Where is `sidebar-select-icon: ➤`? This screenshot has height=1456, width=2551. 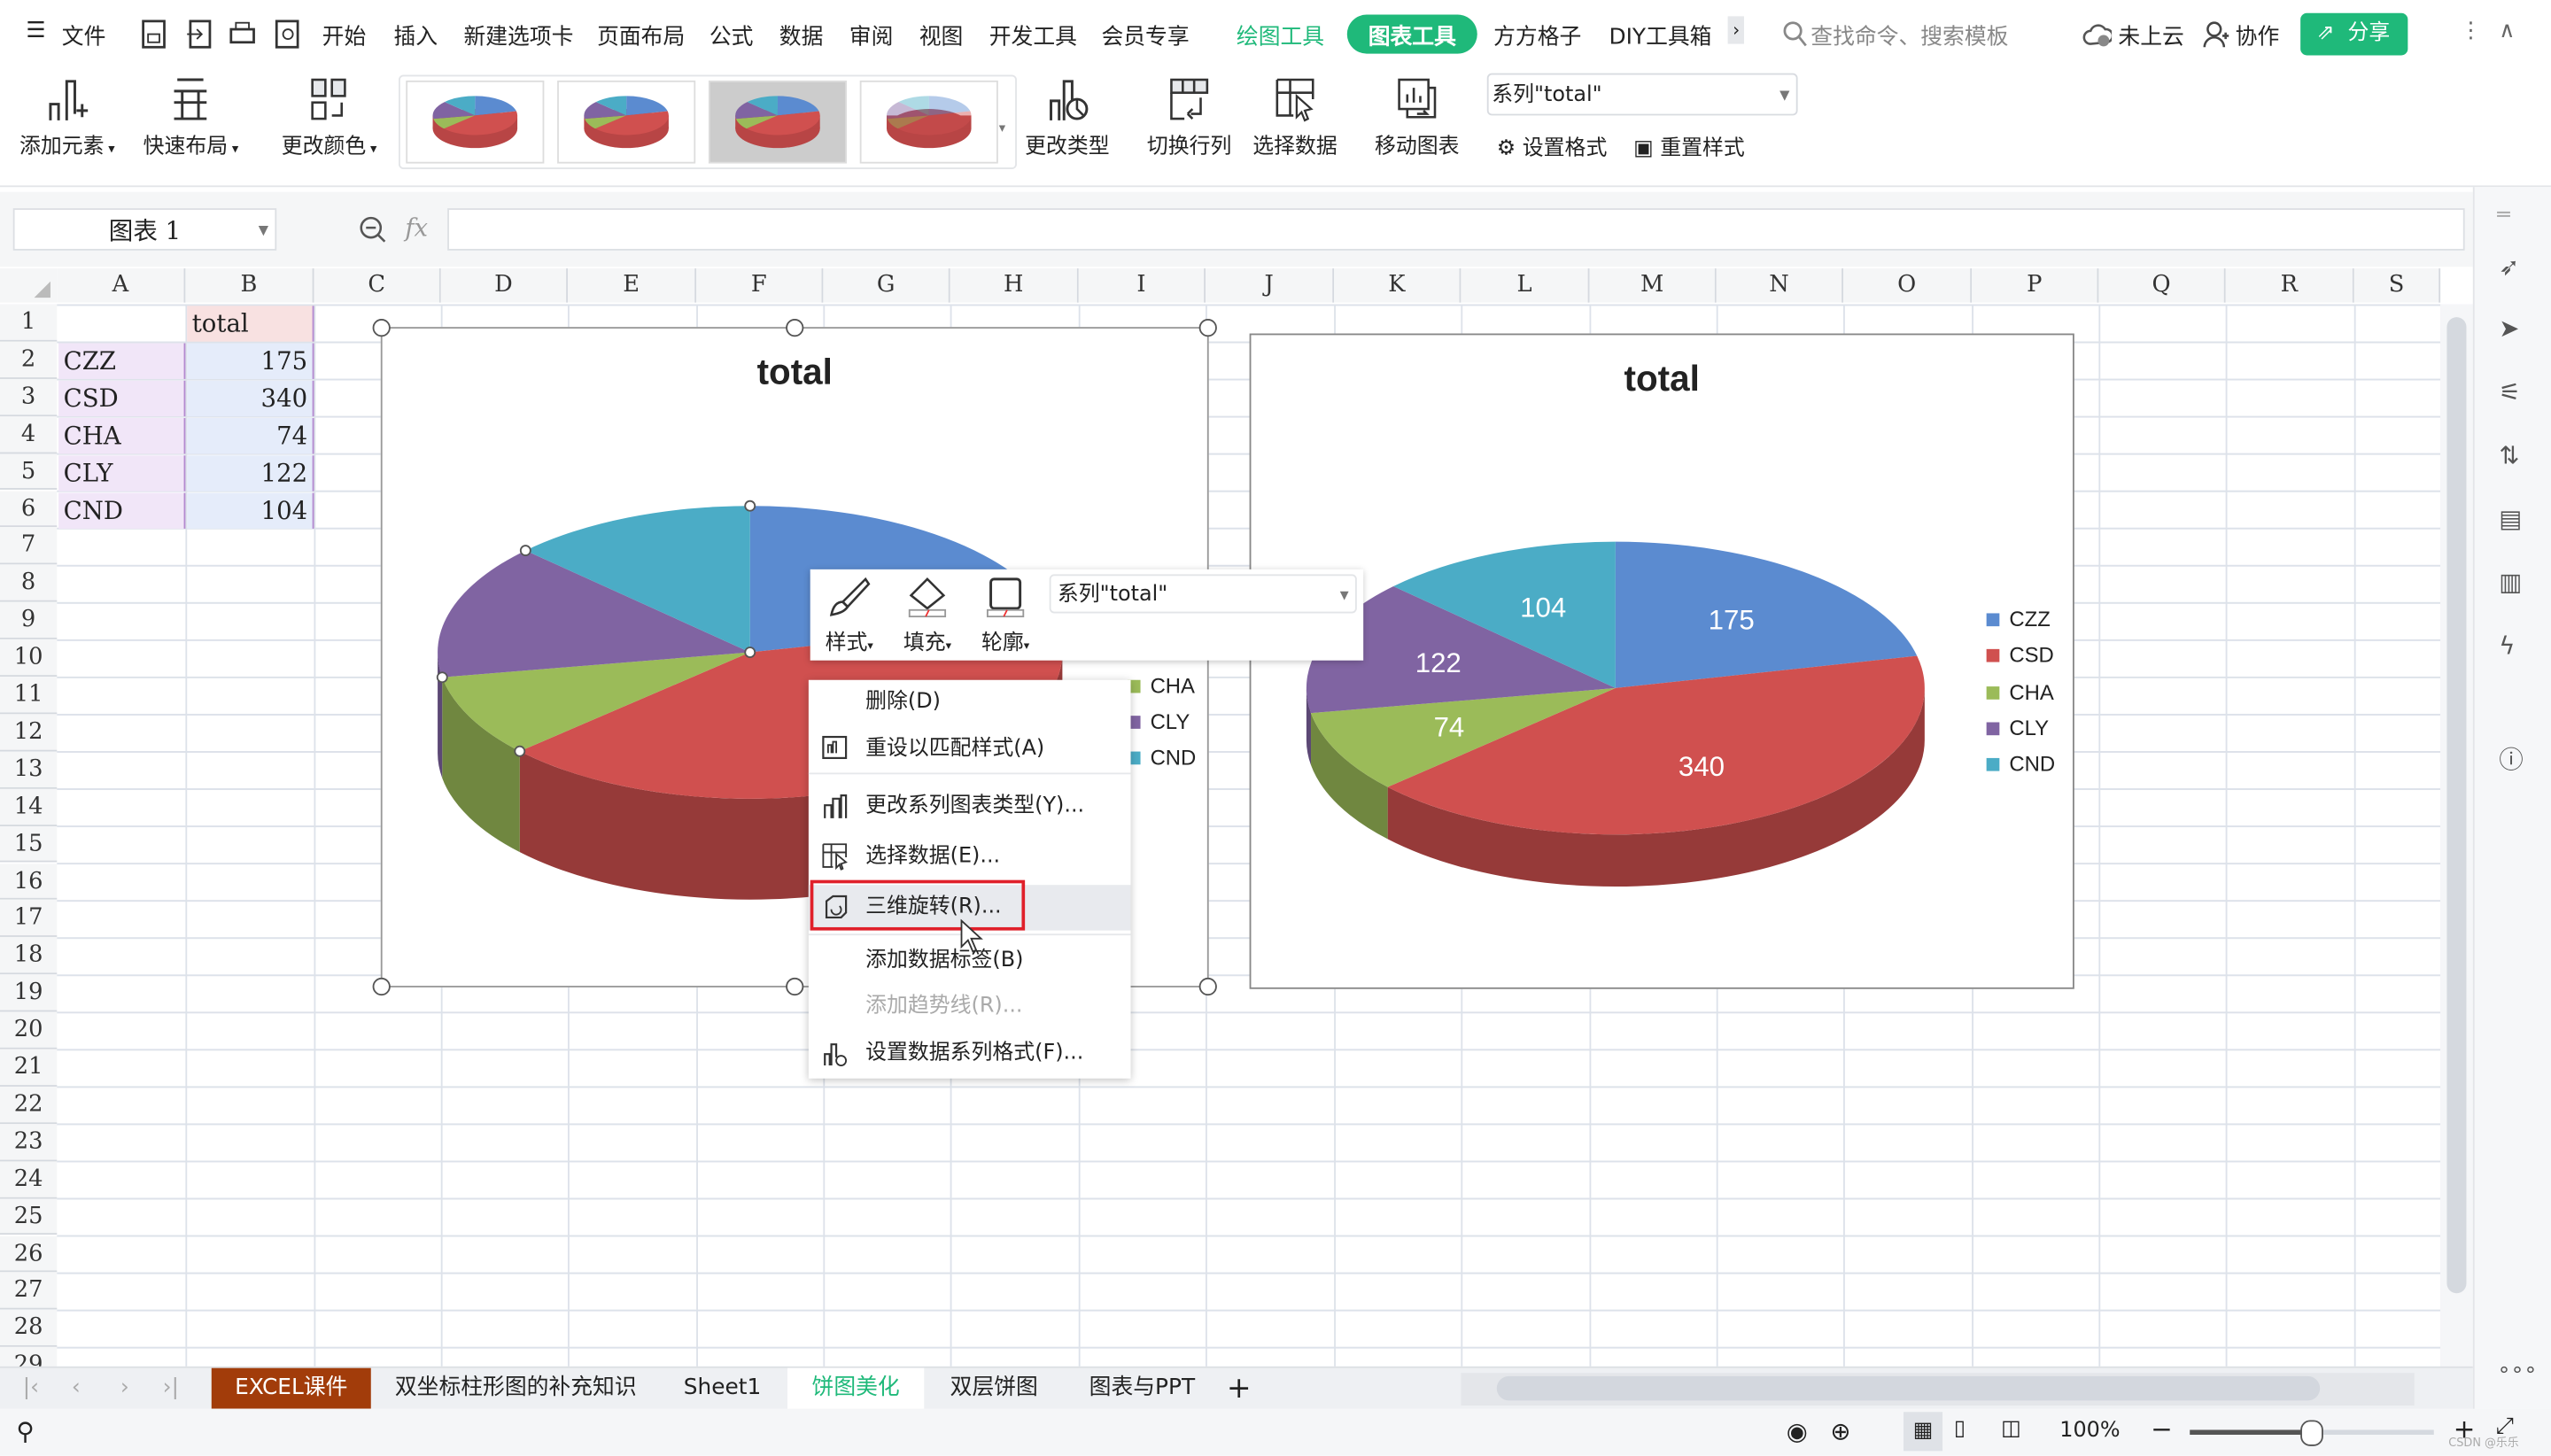 sidebar-select-icon: ➤ is located at coordinates (2509, 328).